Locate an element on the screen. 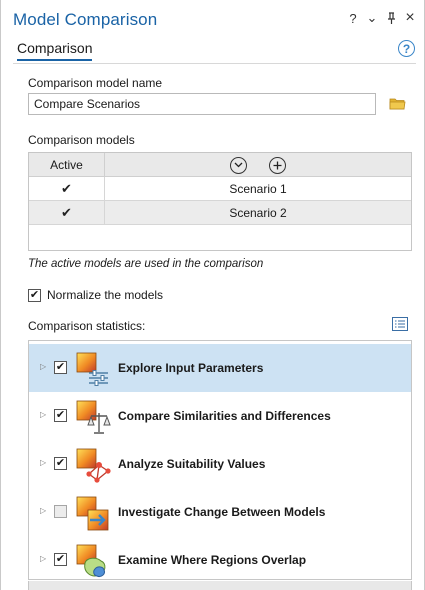 The width and height of the screenshot is (425, 590). sliders-icon is located at coordinates (92, 369).